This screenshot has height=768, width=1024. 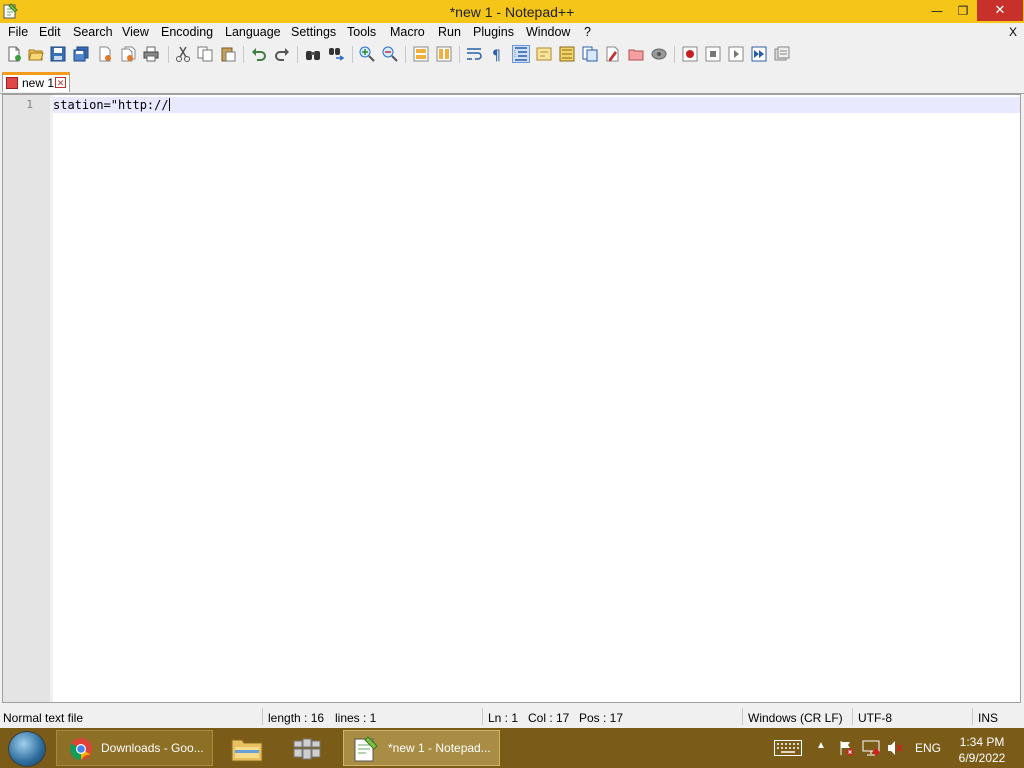 I want to click on function-list-icon, so click(x=590, y=54).